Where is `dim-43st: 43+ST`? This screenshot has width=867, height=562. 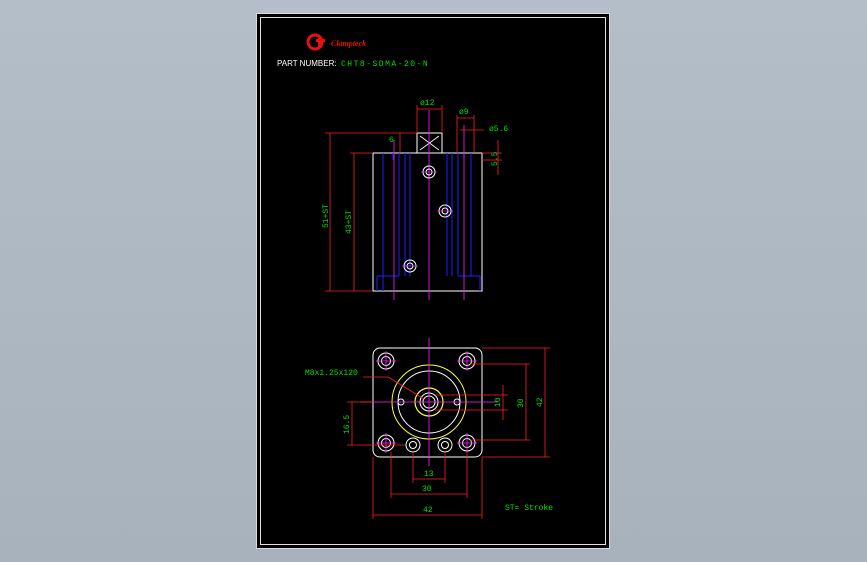 dim-43st: 43+ST is located at coordinates (349, 222).